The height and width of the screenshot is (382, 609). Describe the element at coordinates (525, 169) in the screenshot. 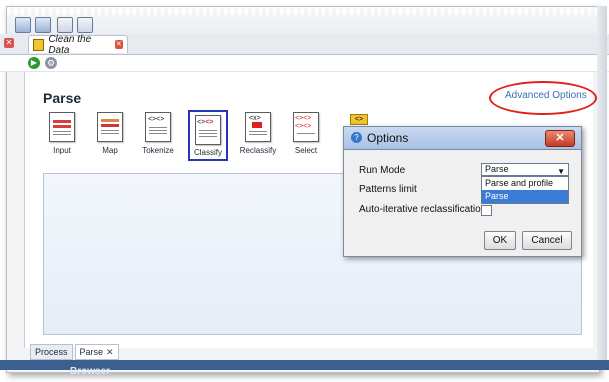

I see `run-mode-select: Parse ▼` at that location.